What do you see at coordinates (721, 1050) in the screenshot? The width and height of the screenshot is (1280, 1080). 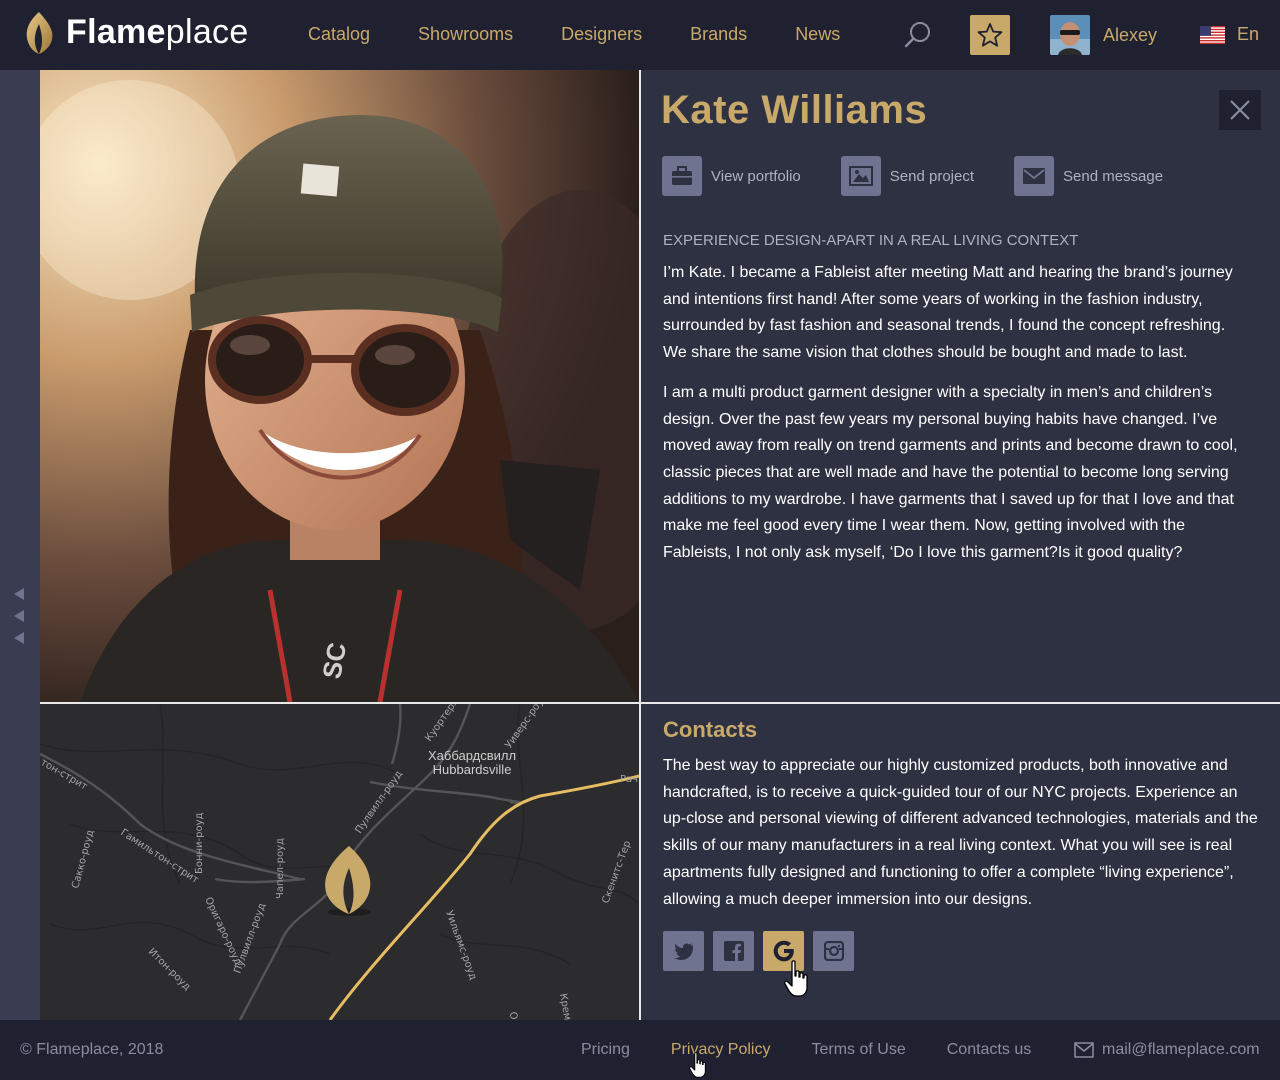 I see `footer-link-privacy-policy: Privacy Policy` at bounding box center [721, 1050].